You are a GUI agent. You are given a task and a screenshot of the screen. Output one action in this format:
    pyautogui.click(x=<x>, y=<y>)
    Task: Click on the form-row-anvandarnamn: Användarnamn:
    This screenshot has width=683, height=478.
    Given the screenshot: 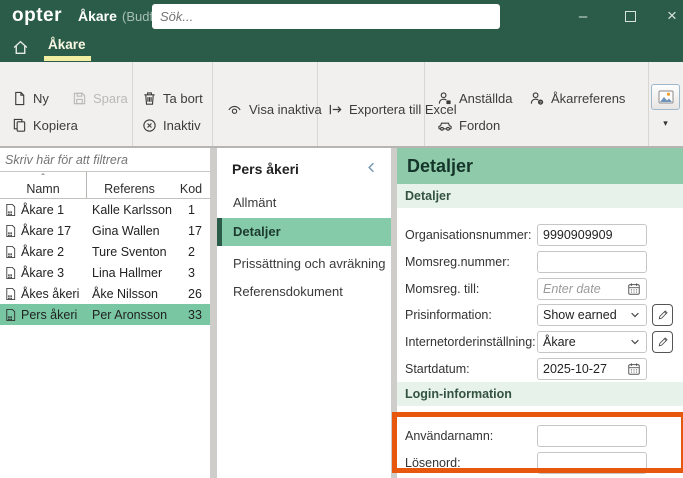 What is the action you would take?
    pyautogui.click(x=540, y=436)
    